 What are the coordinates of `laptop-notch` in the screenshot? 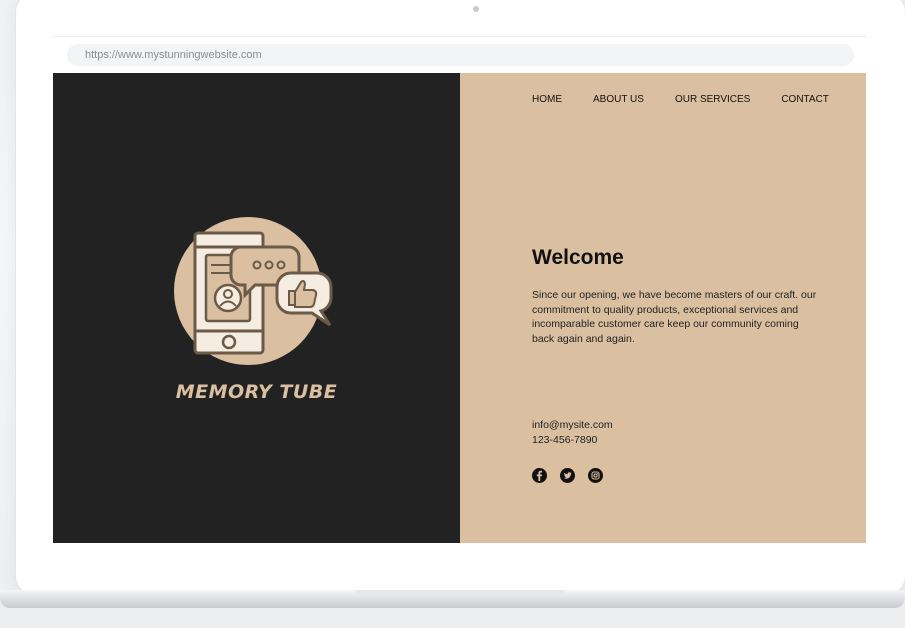 It's located at (460, 593).